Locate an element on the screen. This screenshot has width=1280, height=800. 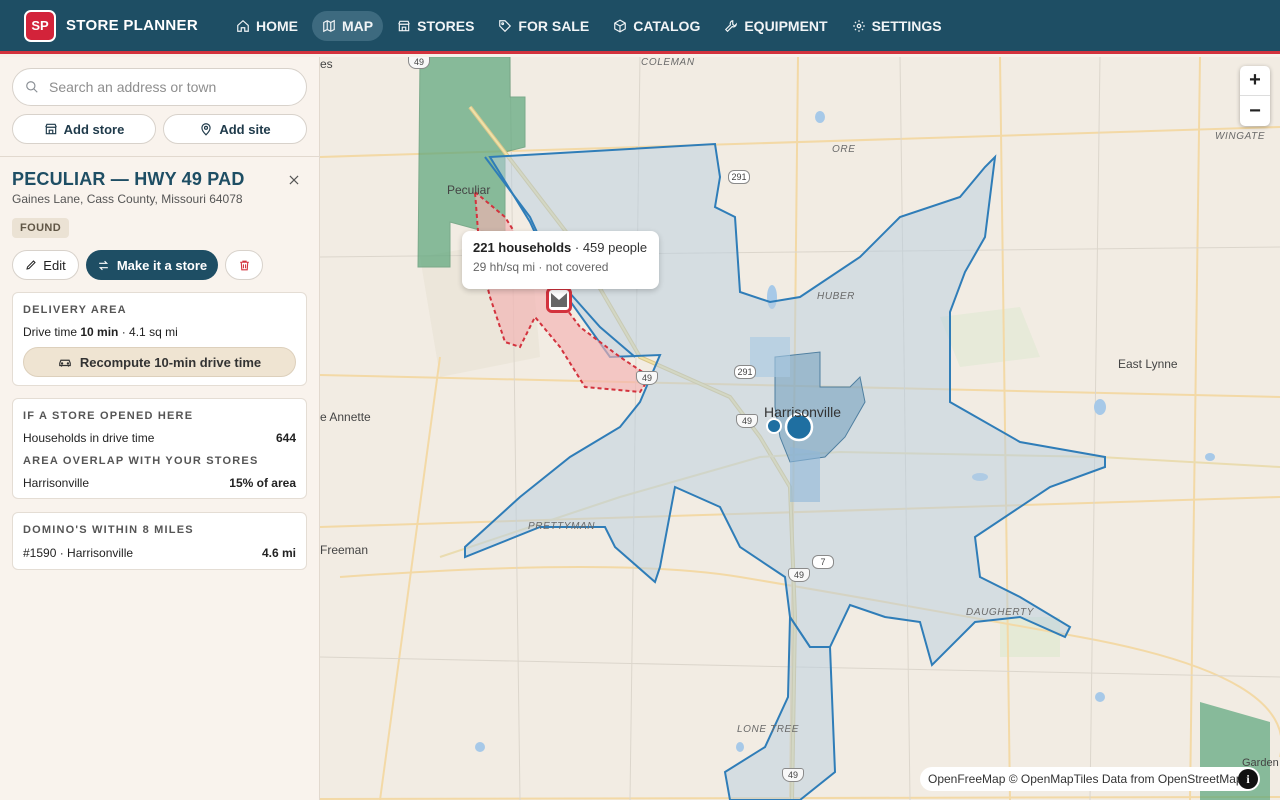
attrib-openmaptiles: © OpenMapTiles is located at coordinates (1054, 779).